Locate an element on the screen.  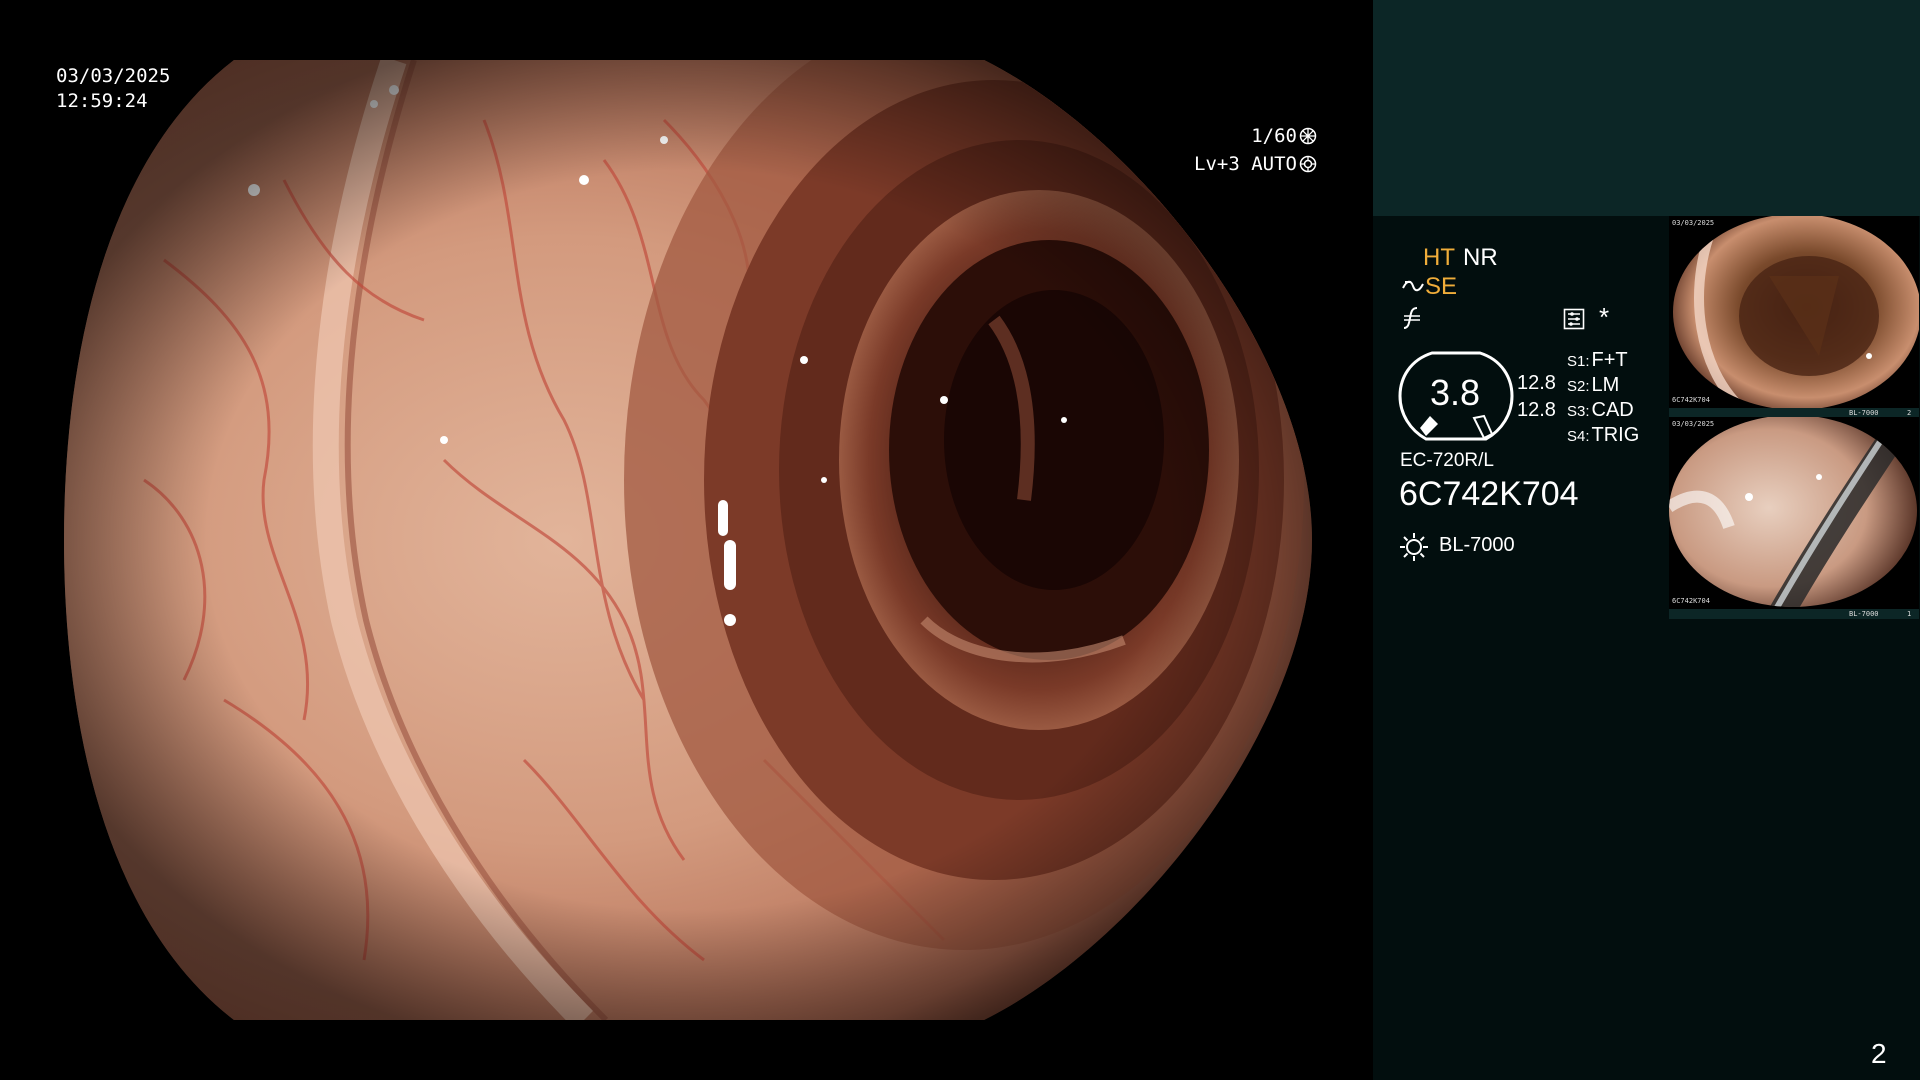
enhance-icon is located at coordinates (1413, 286).